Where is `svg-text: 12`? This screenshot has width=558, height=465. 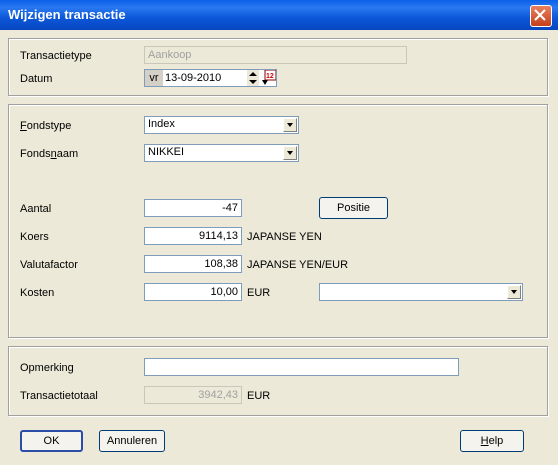 svg-text: 12 is located at coordinates (270, 76).